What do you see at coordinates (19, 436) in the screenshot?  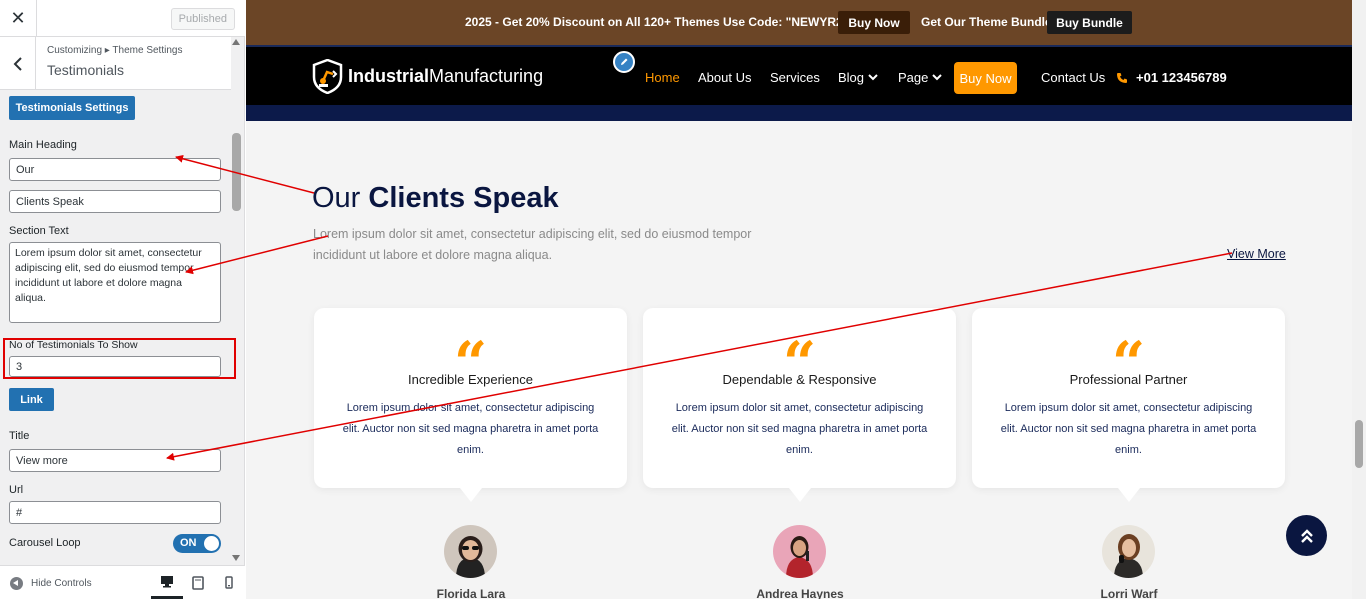 I see `title-label: Title` at bounding box center [19, 436].